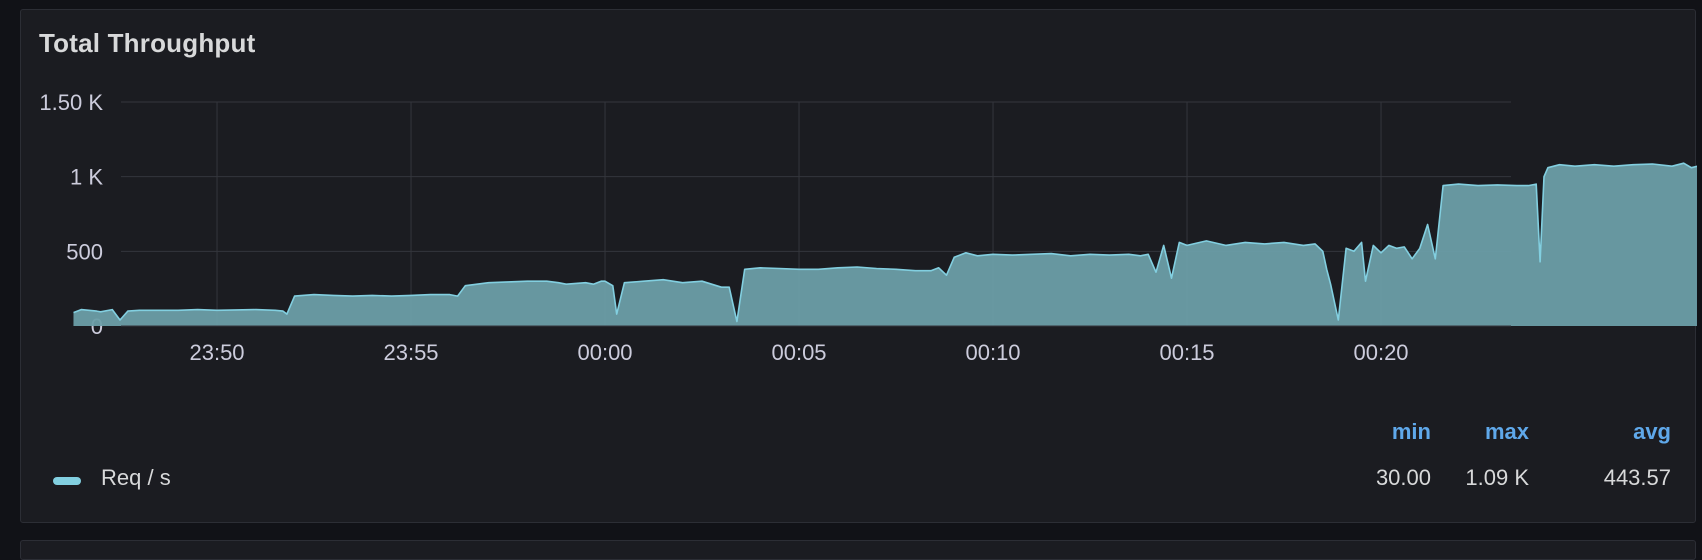 Image resolution: width=1702 pixels, height=560 pixels. What do you see at coordinates (798, 352) in the screenshot?
I see `x-tick-label: 00:05` at bounding box center [798, 352].